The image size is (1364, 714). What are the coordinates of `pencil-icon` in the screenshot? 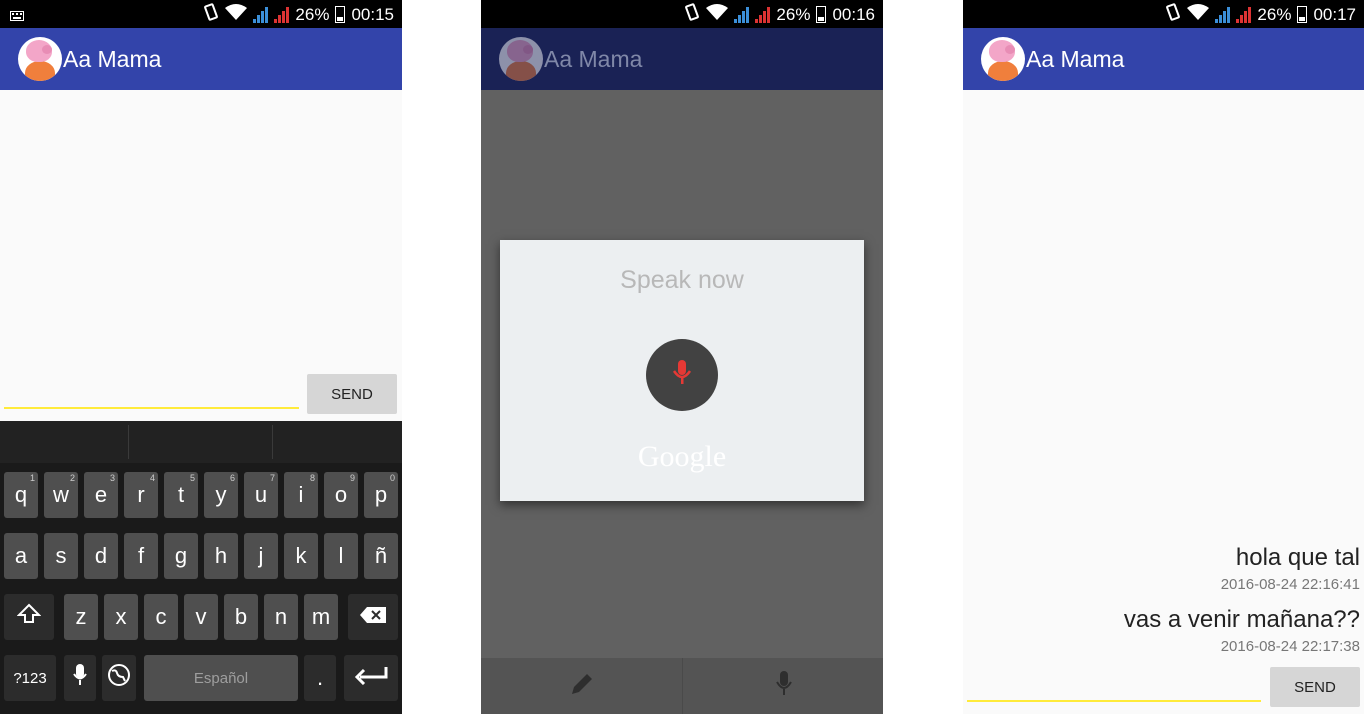 It's located at (582, 686).